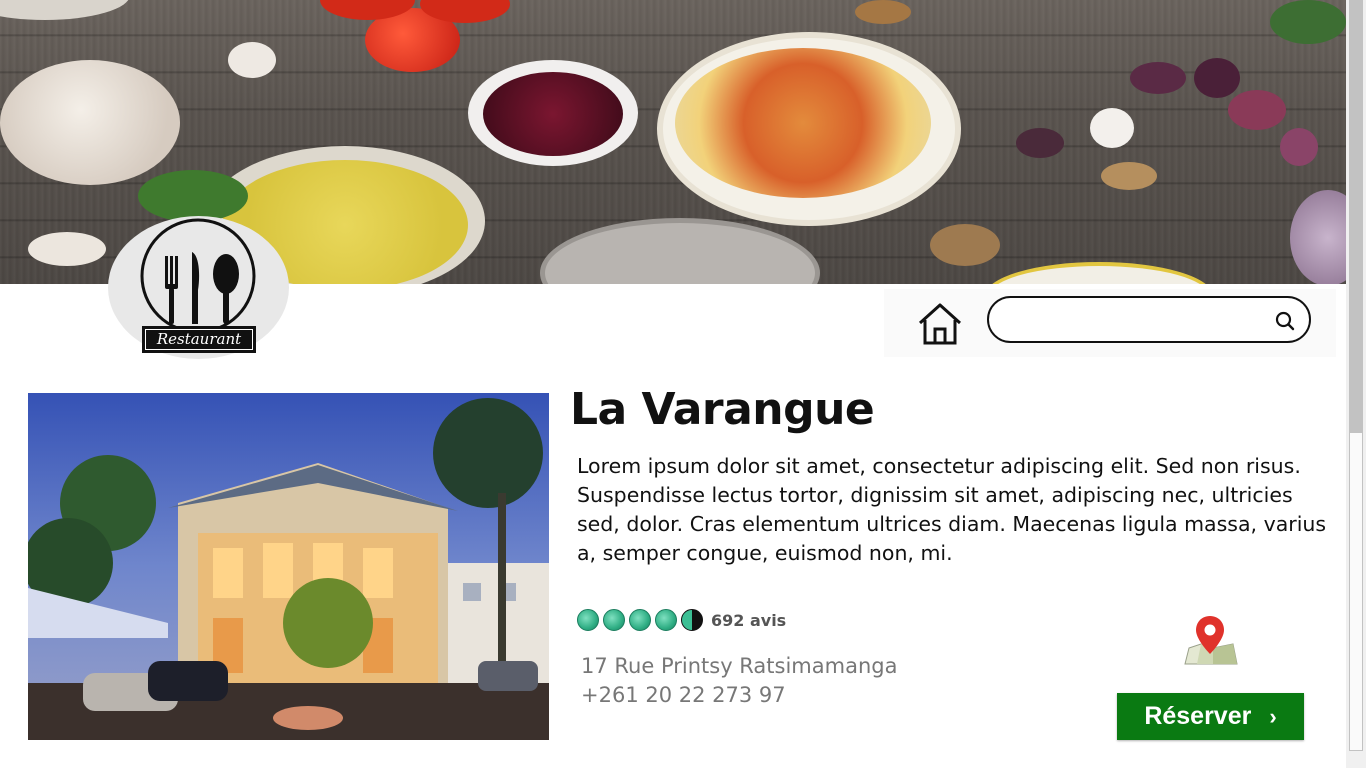  What do you see at coordinates (1356, 592) in the screenshot?
I see `scrollbar-track` at bounding box center [1356, 592].